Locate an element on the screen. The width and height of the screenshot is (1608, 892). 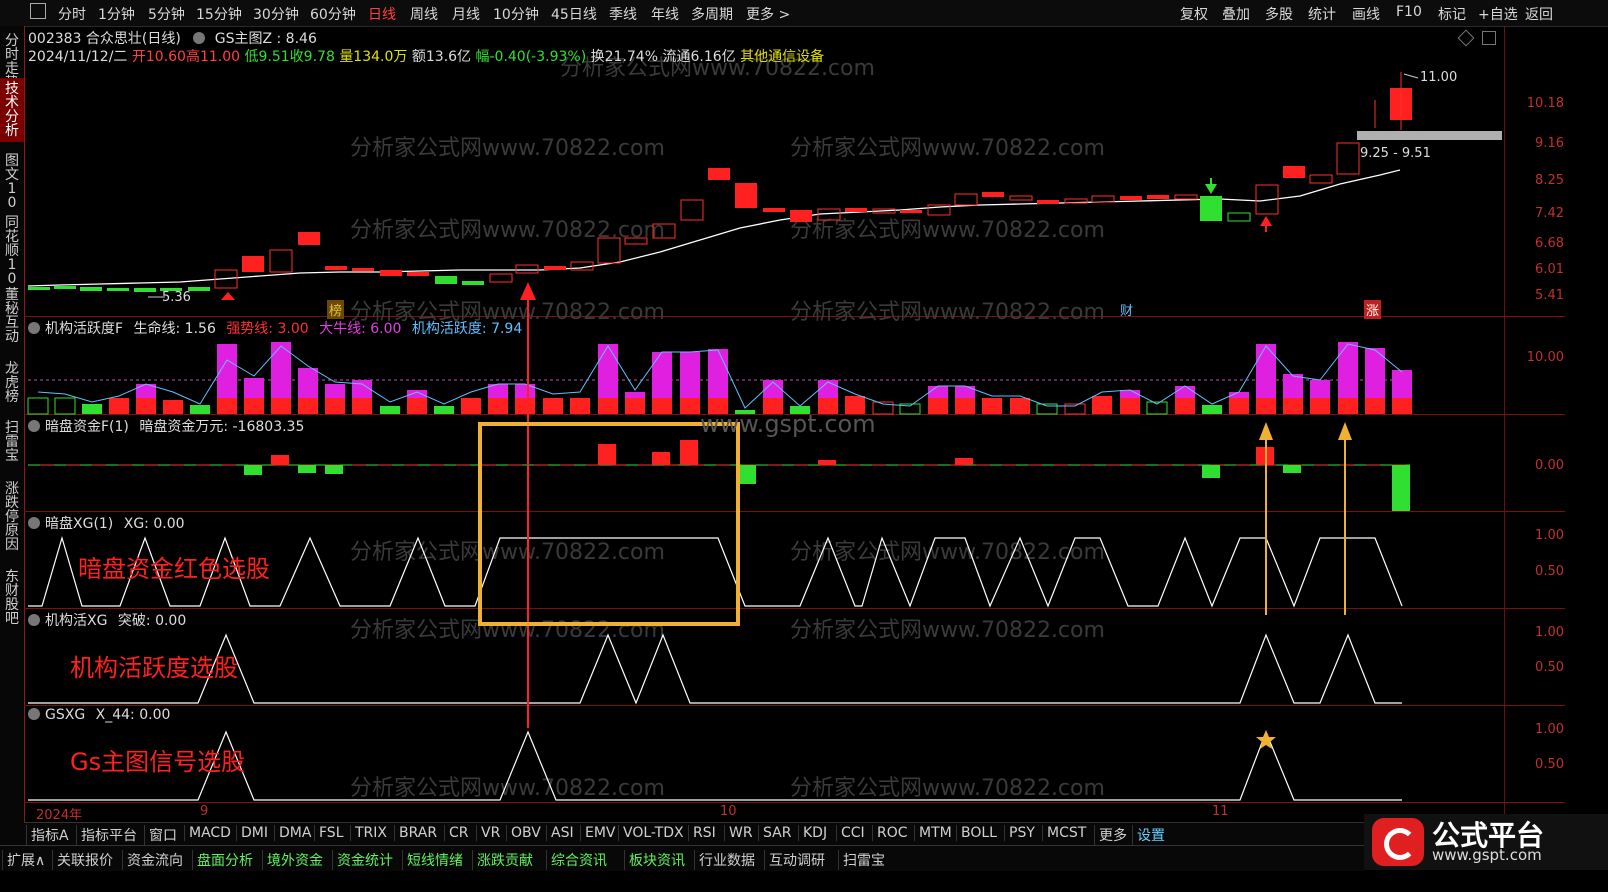
tab-contribution: 涨跌贡献 is located at coordinates (502, 860).